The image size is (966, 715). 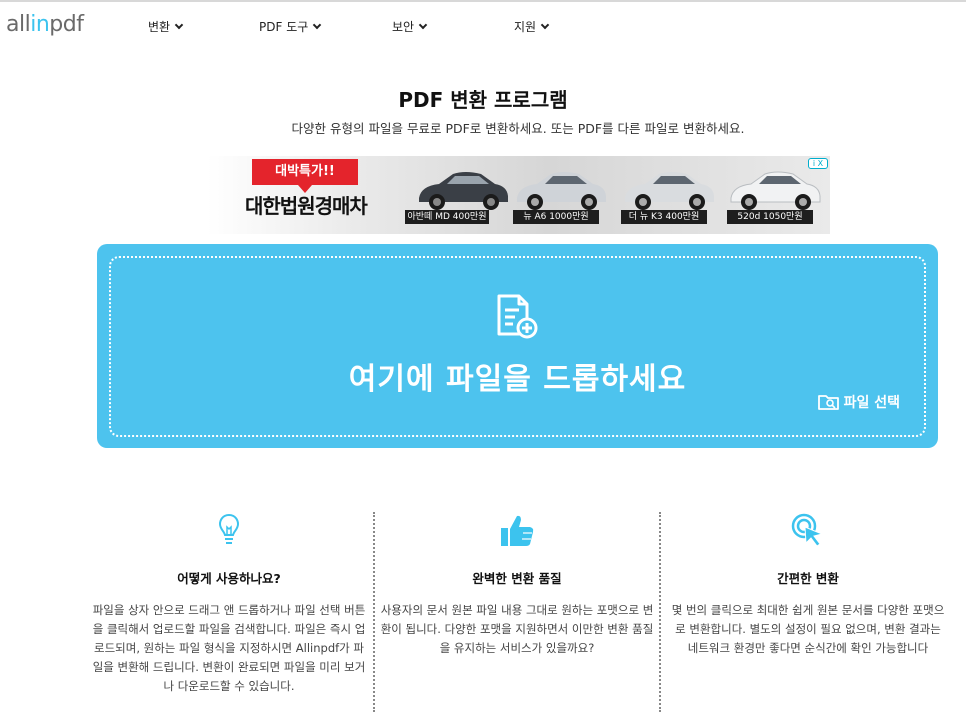 What do you see at coordinates (828, 402) in the screenshot?
I see `folder-search-icon` at bounding box center [828, 402].